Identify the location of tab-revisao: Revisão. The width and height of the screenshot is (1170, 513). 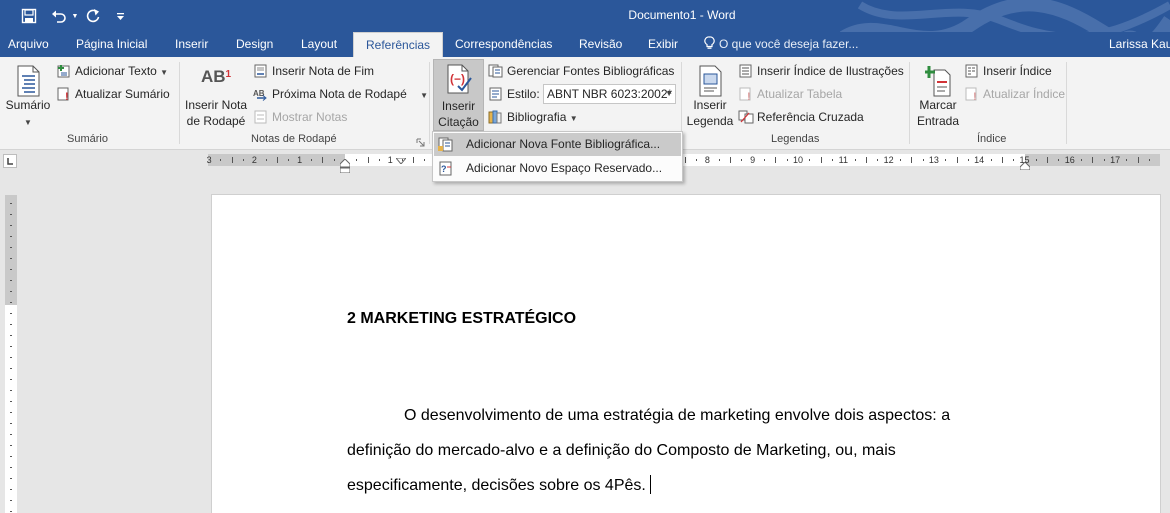
(600, 44).